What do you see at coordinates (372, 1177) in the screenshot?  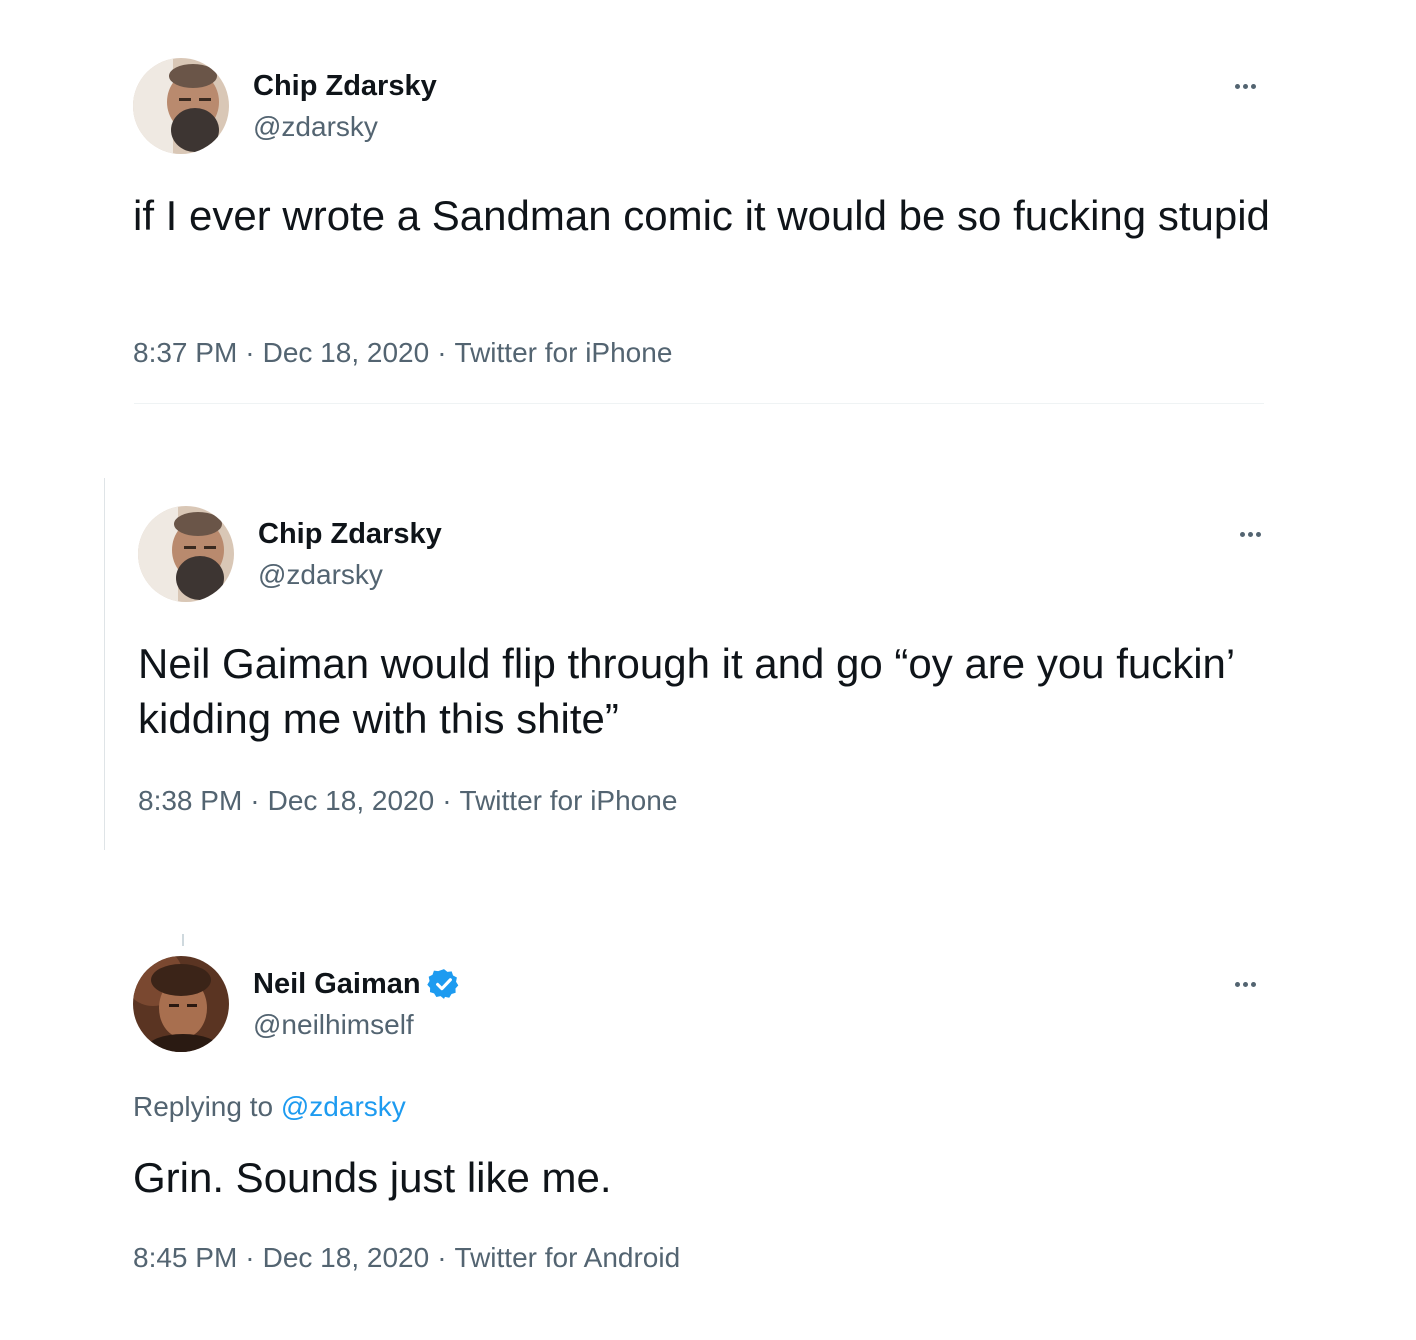 I see `tweet-text: Grin. Sounds just like me.` at bounding box center [372, 1177].